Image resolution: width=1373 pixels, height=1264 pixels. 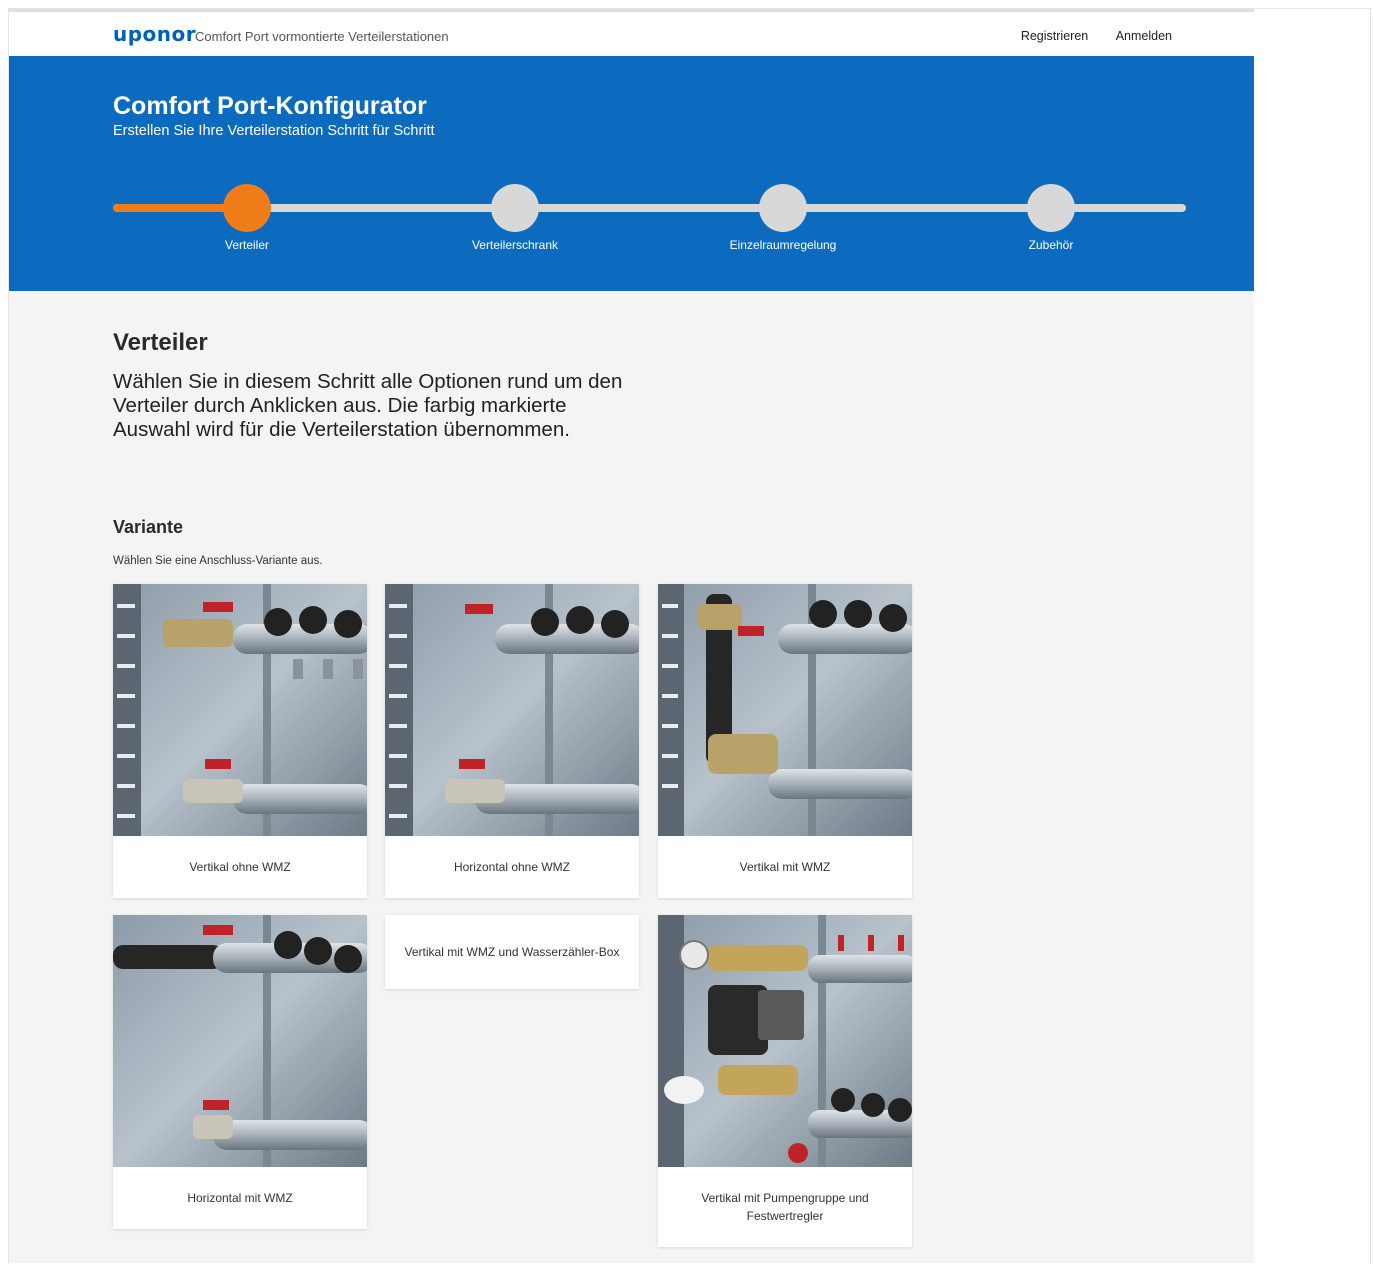 What do you see at coordinates (1144, 36) in the screenshot?
I see `login-link: Anmelden` at bounding box center [1144, 36].